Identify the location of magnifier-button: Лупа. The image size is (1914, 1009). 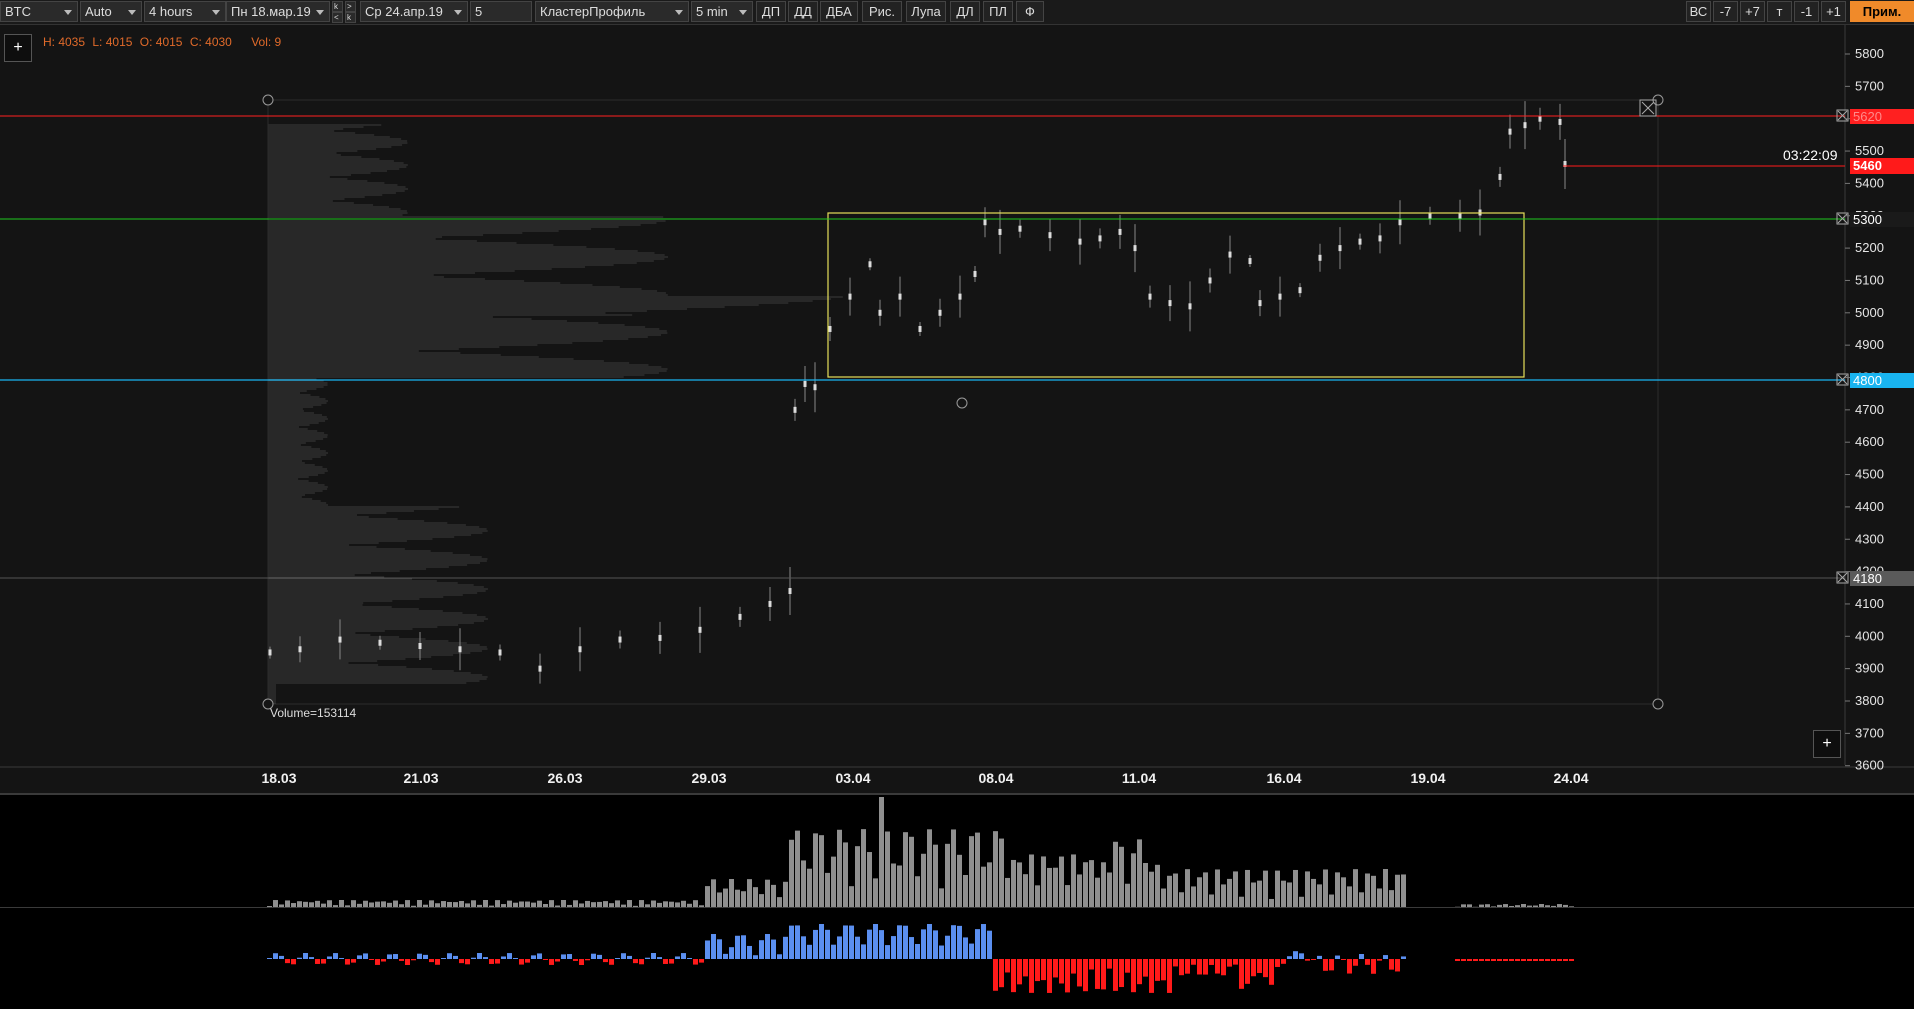
(926, 11).